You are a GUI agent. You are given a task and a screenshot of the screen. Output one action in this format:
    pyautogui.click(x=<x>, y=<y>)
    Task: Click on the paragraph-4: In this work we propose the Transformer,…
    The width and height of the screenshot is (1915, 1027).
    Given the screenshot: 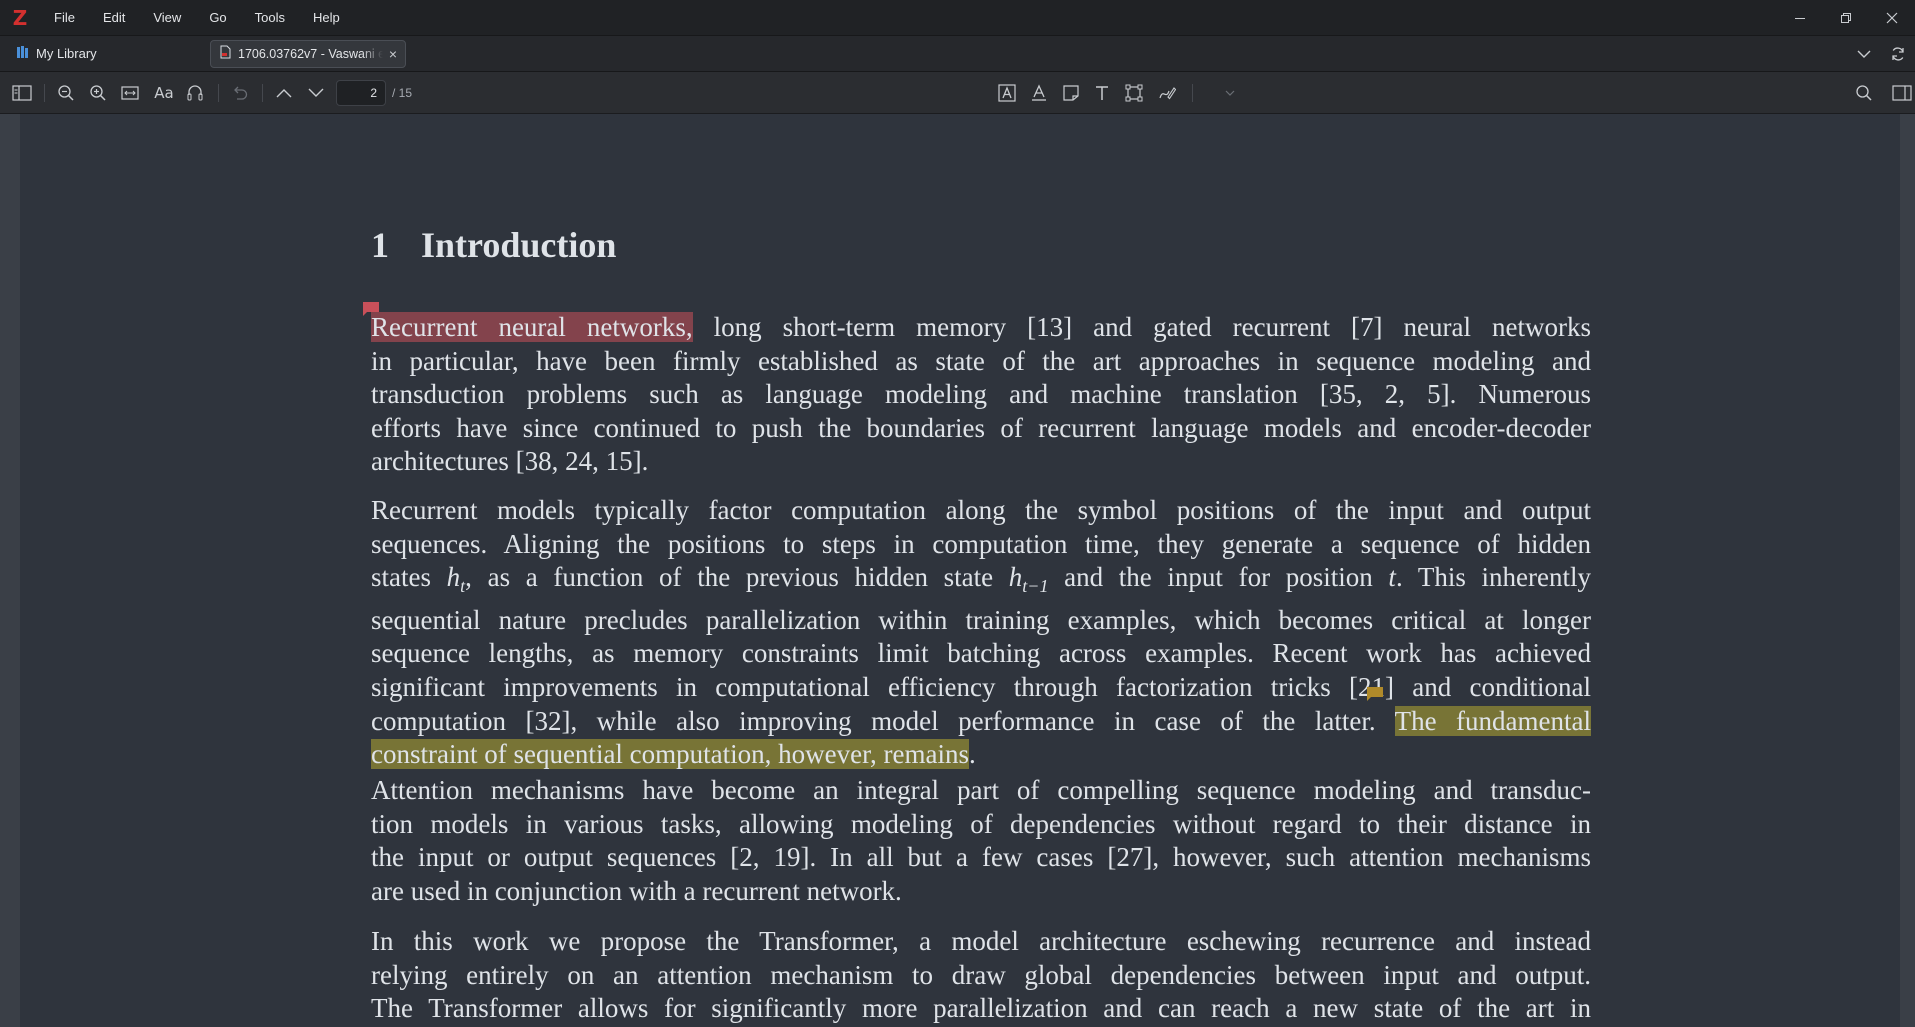 What is the action you would take?
    pyautogui.click(x=981, y=975)
    